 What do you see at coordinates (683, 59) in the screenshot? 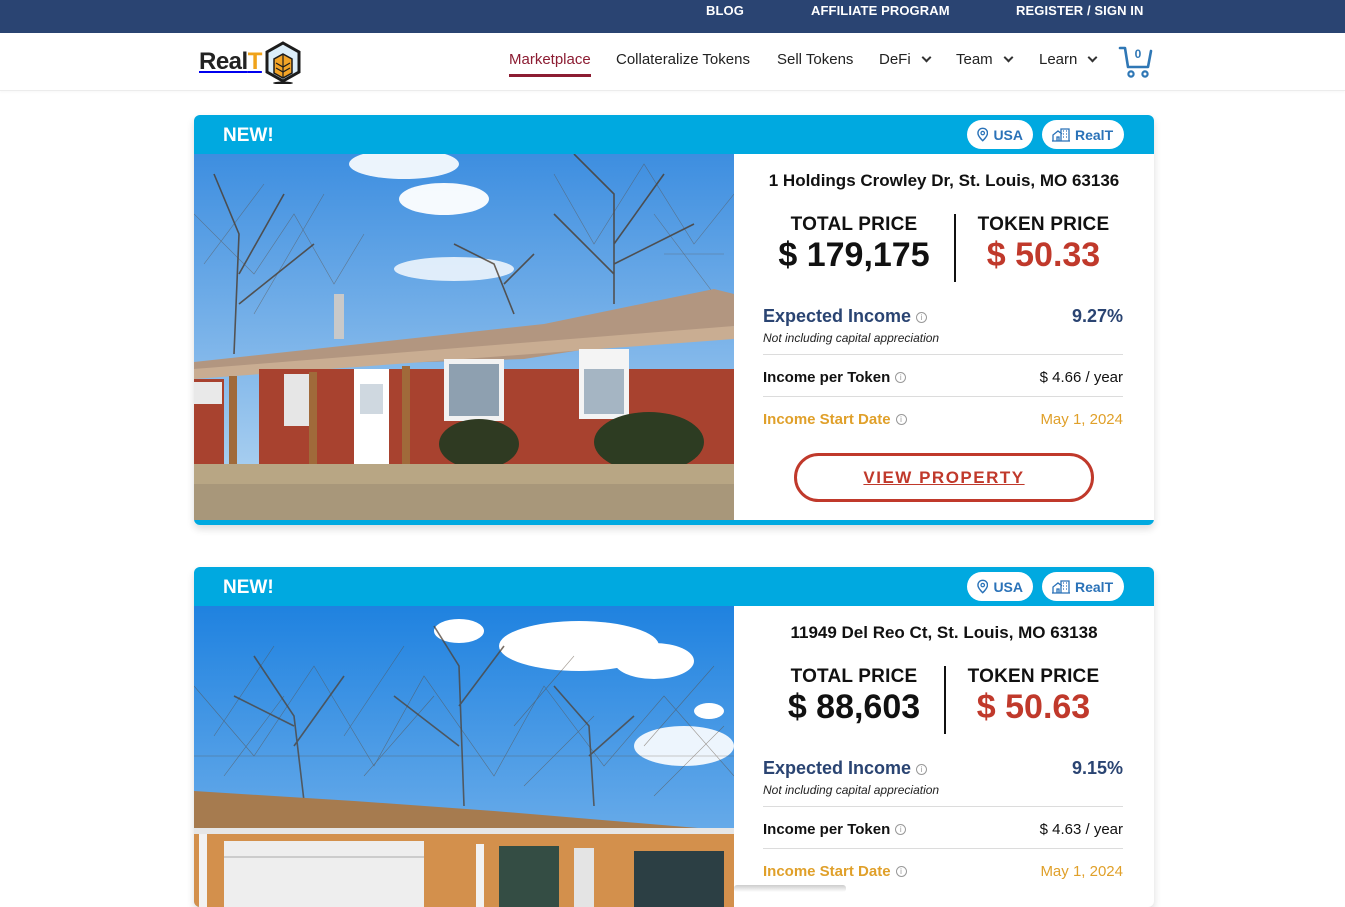
I see `nav-collateralize-tokens: Collateralize Tokens` at bounding box center [683, 59].